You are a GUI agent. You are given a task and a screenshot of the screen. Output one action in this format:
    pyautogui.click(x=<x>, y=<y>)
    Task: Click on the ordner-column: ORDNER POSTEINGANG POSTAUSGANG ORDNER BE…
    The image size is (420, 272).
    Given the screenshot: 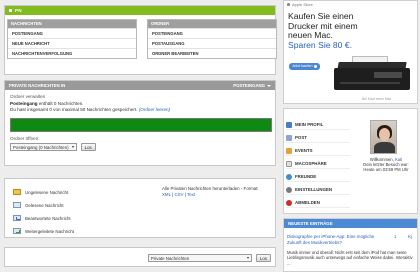 What is the action you would take?
    pyautogui.click(x=212, y=39)
    